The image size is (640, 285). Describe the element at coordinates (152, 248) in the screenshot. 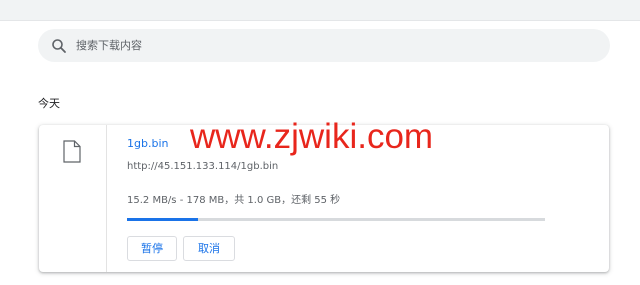

I see `pause-button: 暂停` at that location.